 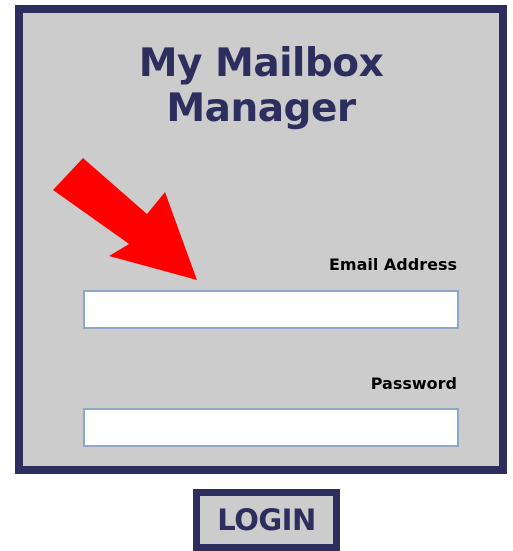 I want to click on password-field, so click(x=271, y=427).